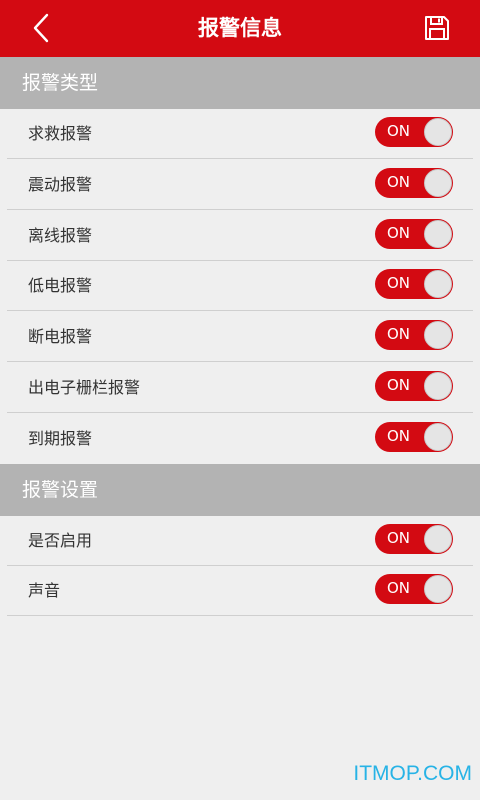 The image size is (480, 800). Describe the element at coordinates (240, 83) in the screenshot. I see `section-header-alarm-types: 报警类型` at that location.